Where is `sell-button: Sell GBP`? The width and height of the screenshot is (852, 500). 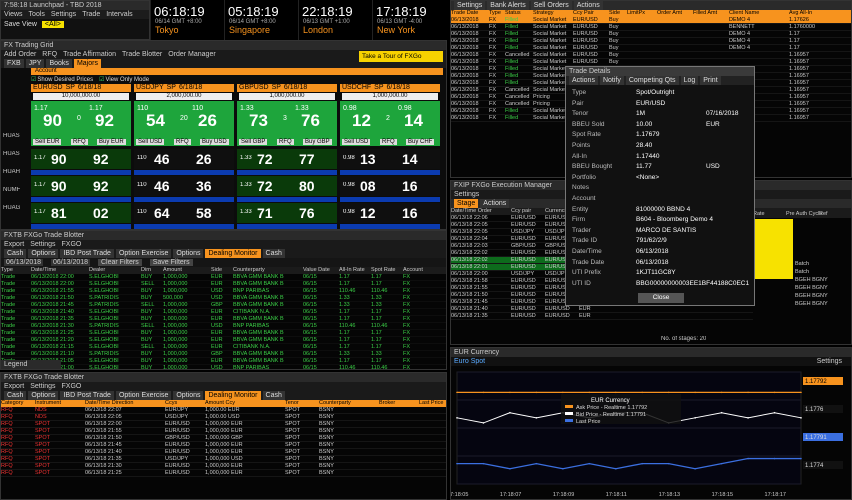 sell-button: Sell GBP is located at coordinates (253, 142).